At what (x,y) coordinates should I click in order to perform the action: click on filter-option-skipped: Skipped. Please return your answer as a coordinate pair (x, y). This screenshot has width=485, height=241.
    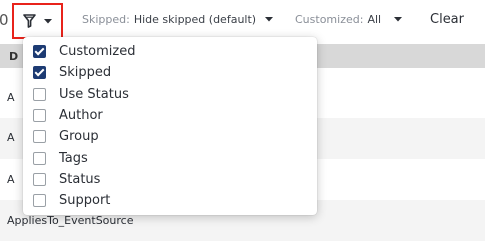
    Looking at the image, I should click on (170, 72).